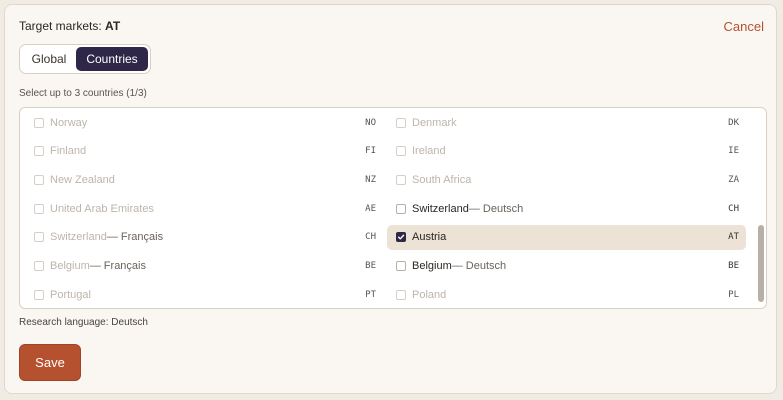  Describe the element at coordinates (112, 59) in the screenshot. I see `toggle-countries: Countries` at that location.